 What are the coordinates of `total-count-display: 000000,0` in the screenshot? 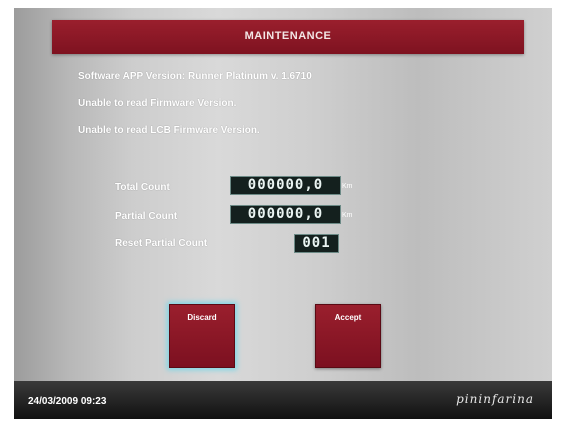 It's located at (285, 185).